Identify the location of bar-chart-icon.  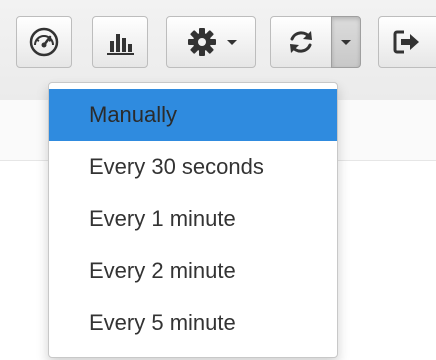
(120, 42).